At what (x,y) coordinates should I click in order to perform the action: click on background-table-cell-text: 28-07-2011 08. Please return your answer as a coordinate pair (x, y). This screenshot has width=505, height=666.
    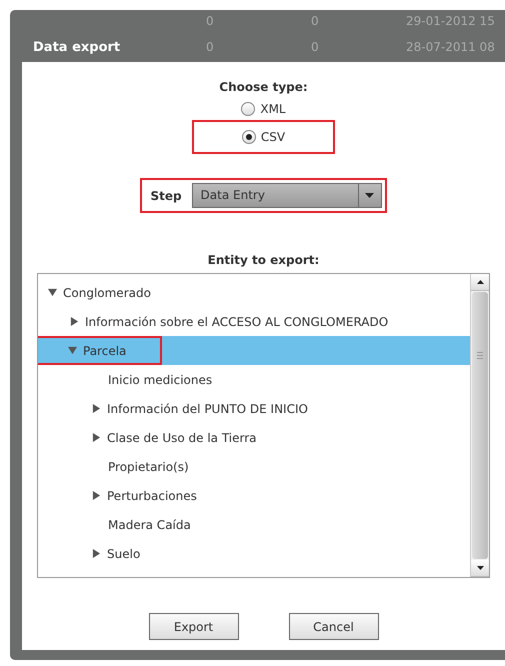
    Looking at the image, I should click on (451, 47).